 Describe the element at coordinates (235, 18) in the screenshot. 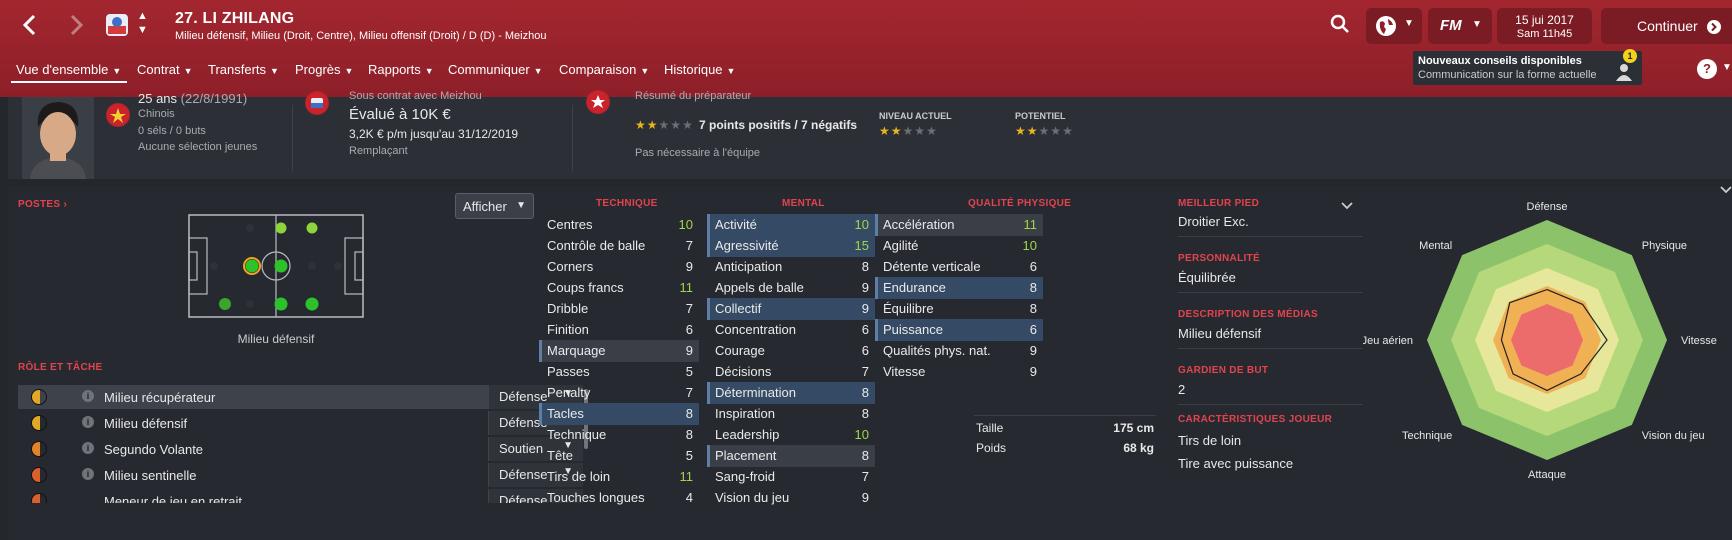

I see `player-title: 27. LI ZHILANG` at that location.